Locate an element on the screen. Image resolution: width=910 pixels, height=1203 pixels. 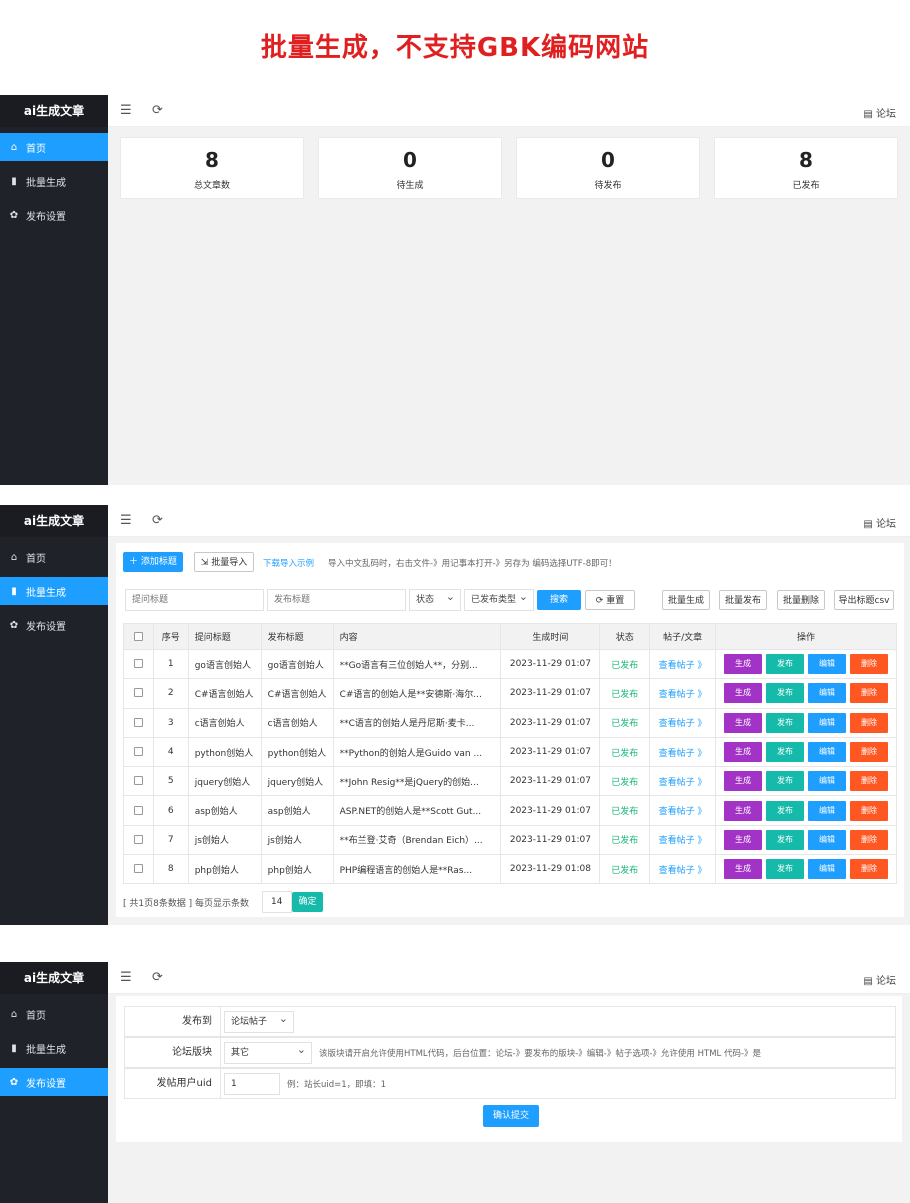
row-actions: 生成 发布 编辑 删除 is located at coordinates (806, 840).